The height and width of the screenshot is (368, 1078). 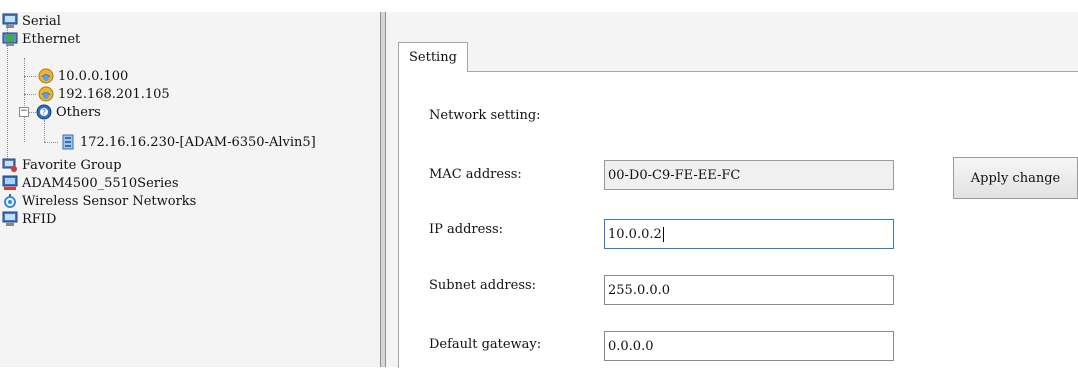 I want to click on tree-item-adam-6350: 172.16.16.230-[ADAM-6350-Alvin5], so click(x=188, y=142).